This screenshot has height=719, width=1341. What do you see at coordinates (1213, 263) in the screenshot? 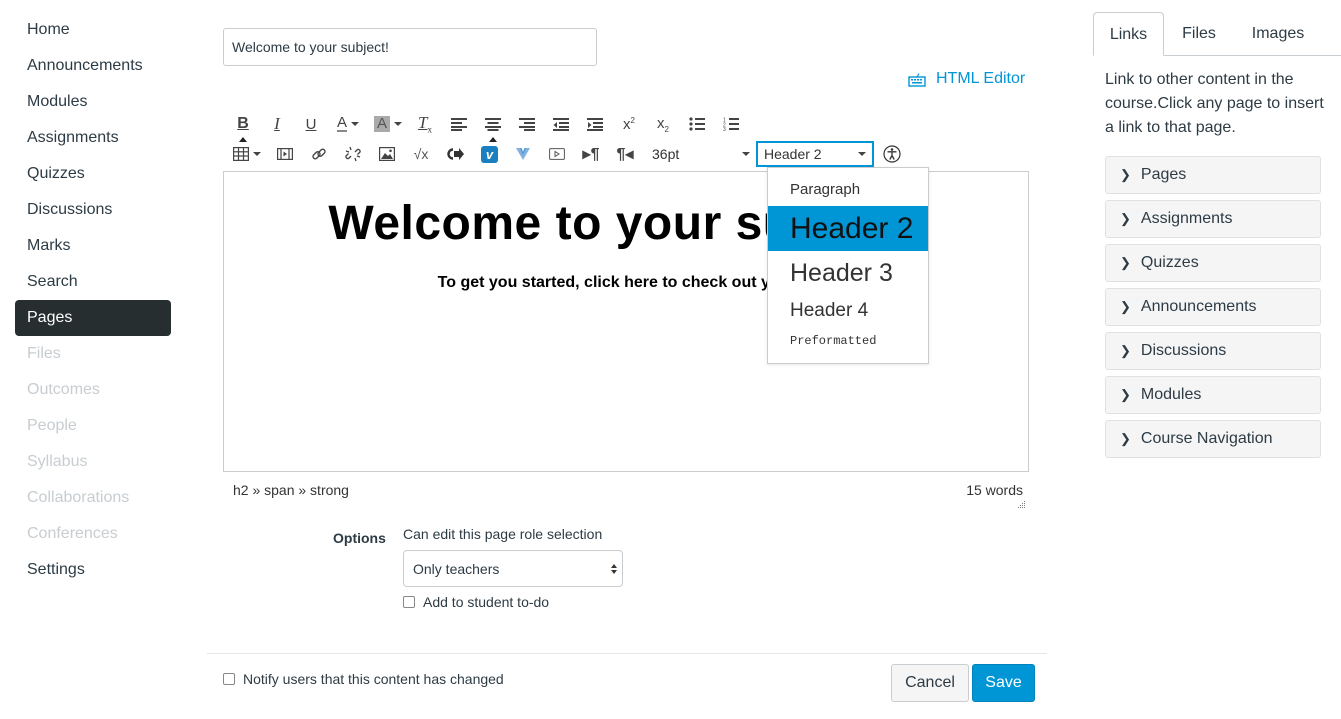
I see `section-quizzes: ❯ Quizzes` at bounding box center [1213, 263].